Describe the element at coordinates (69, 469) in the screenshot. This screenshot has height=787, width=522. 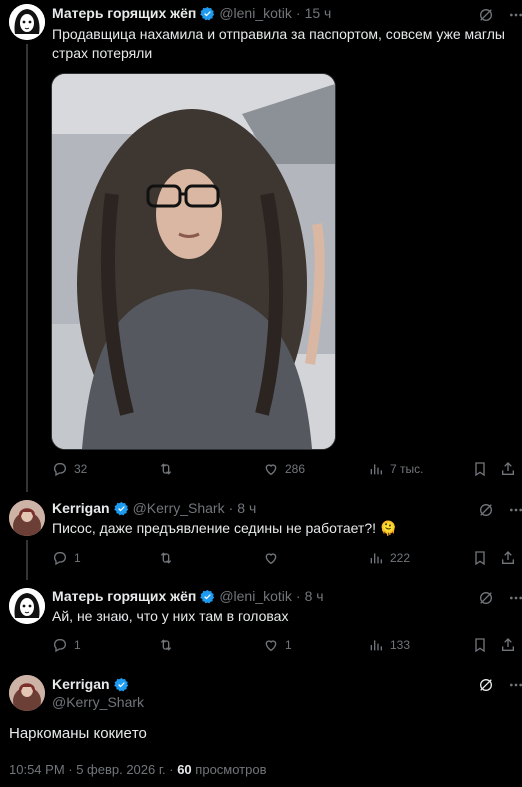
I see `reply-button: 32` at that location.